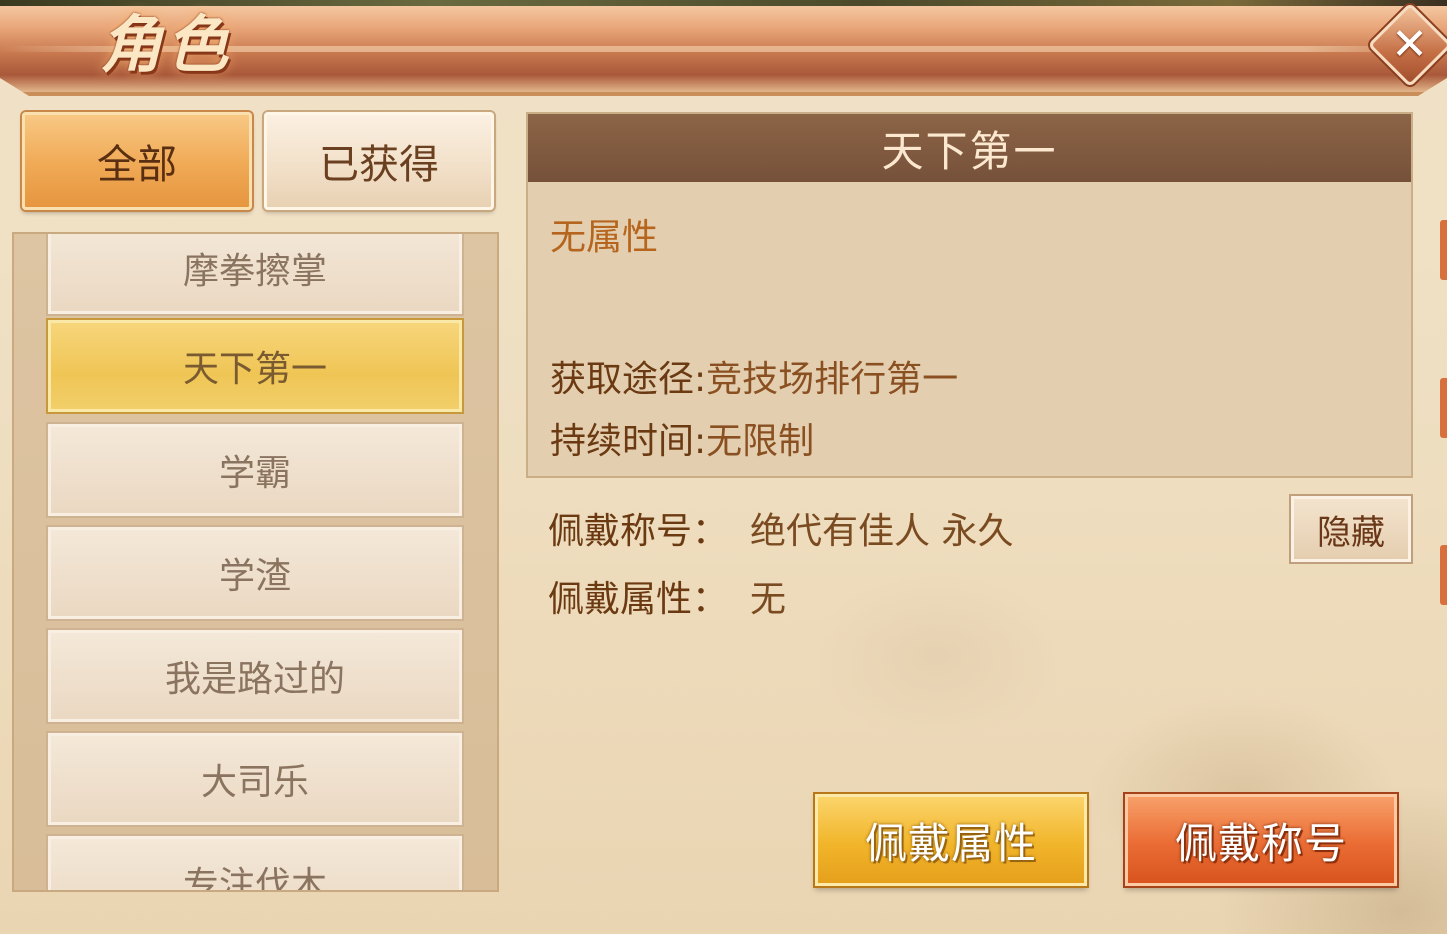 This screenshot has height=934, width=1447. I want to click on list-item: 摩拳擦掌, so click(255, 274).